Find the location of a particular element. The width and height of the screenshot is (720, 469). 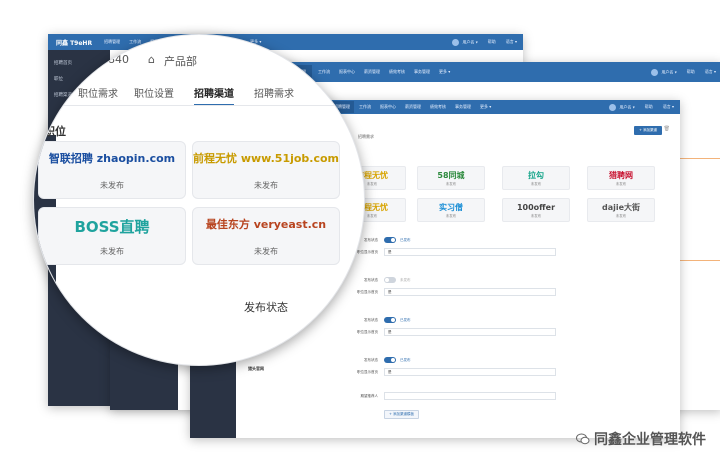

tab-job-demand: 职位需求 is located at coordinates (98, 92).